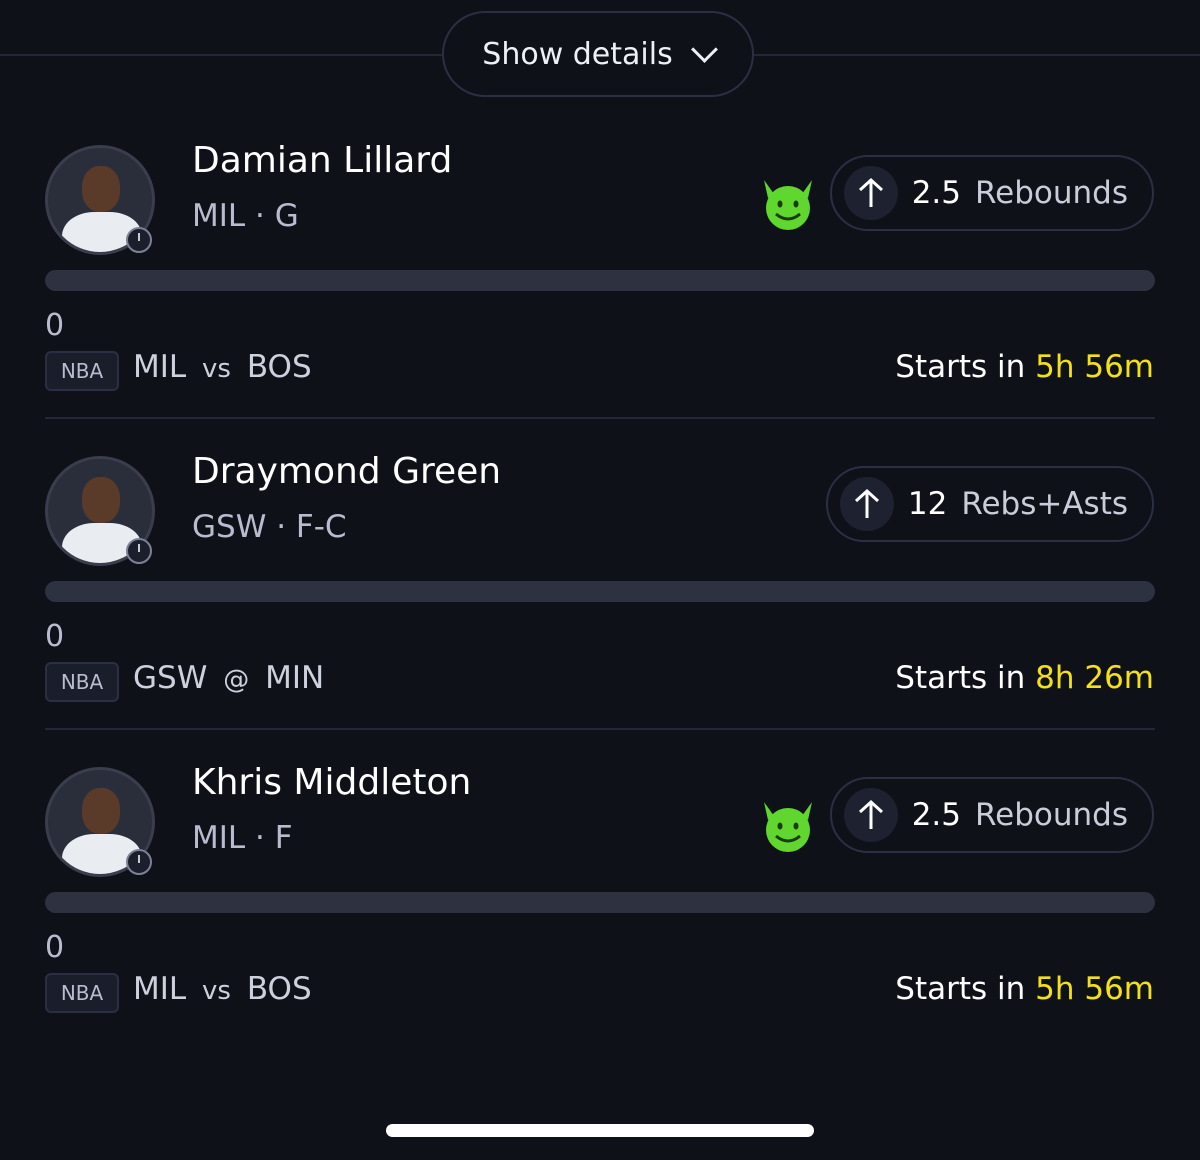 The height and width of the screenshot is (1160, 1200). What do you see at coordinates (322, 160) in the screenshot?
I see `player-name: Damian Lillard` at bounding box center [322, 160].